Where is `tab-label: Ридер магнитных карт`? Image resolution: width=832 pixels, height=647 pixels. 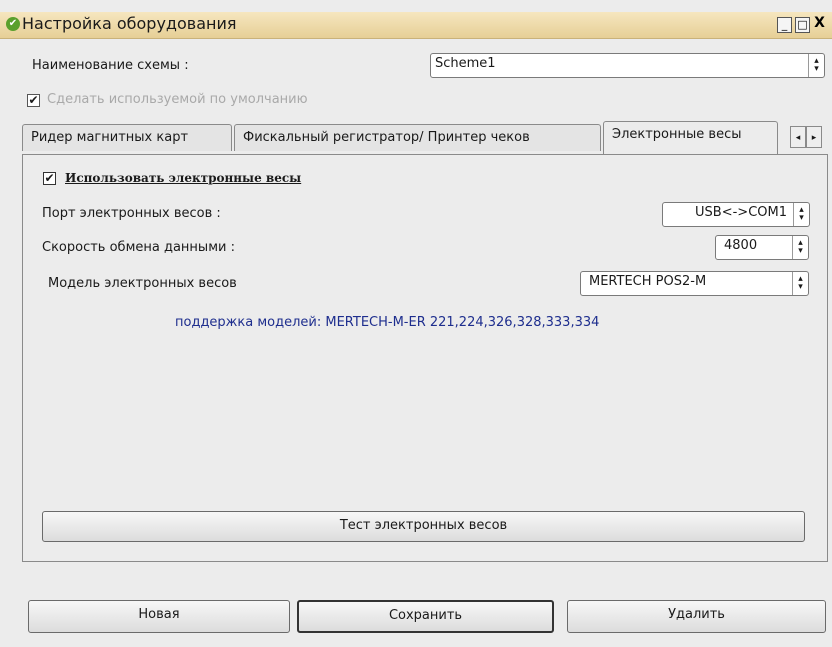 tab-label: Ридер магнитных карт is located at coordinates (110, 137).